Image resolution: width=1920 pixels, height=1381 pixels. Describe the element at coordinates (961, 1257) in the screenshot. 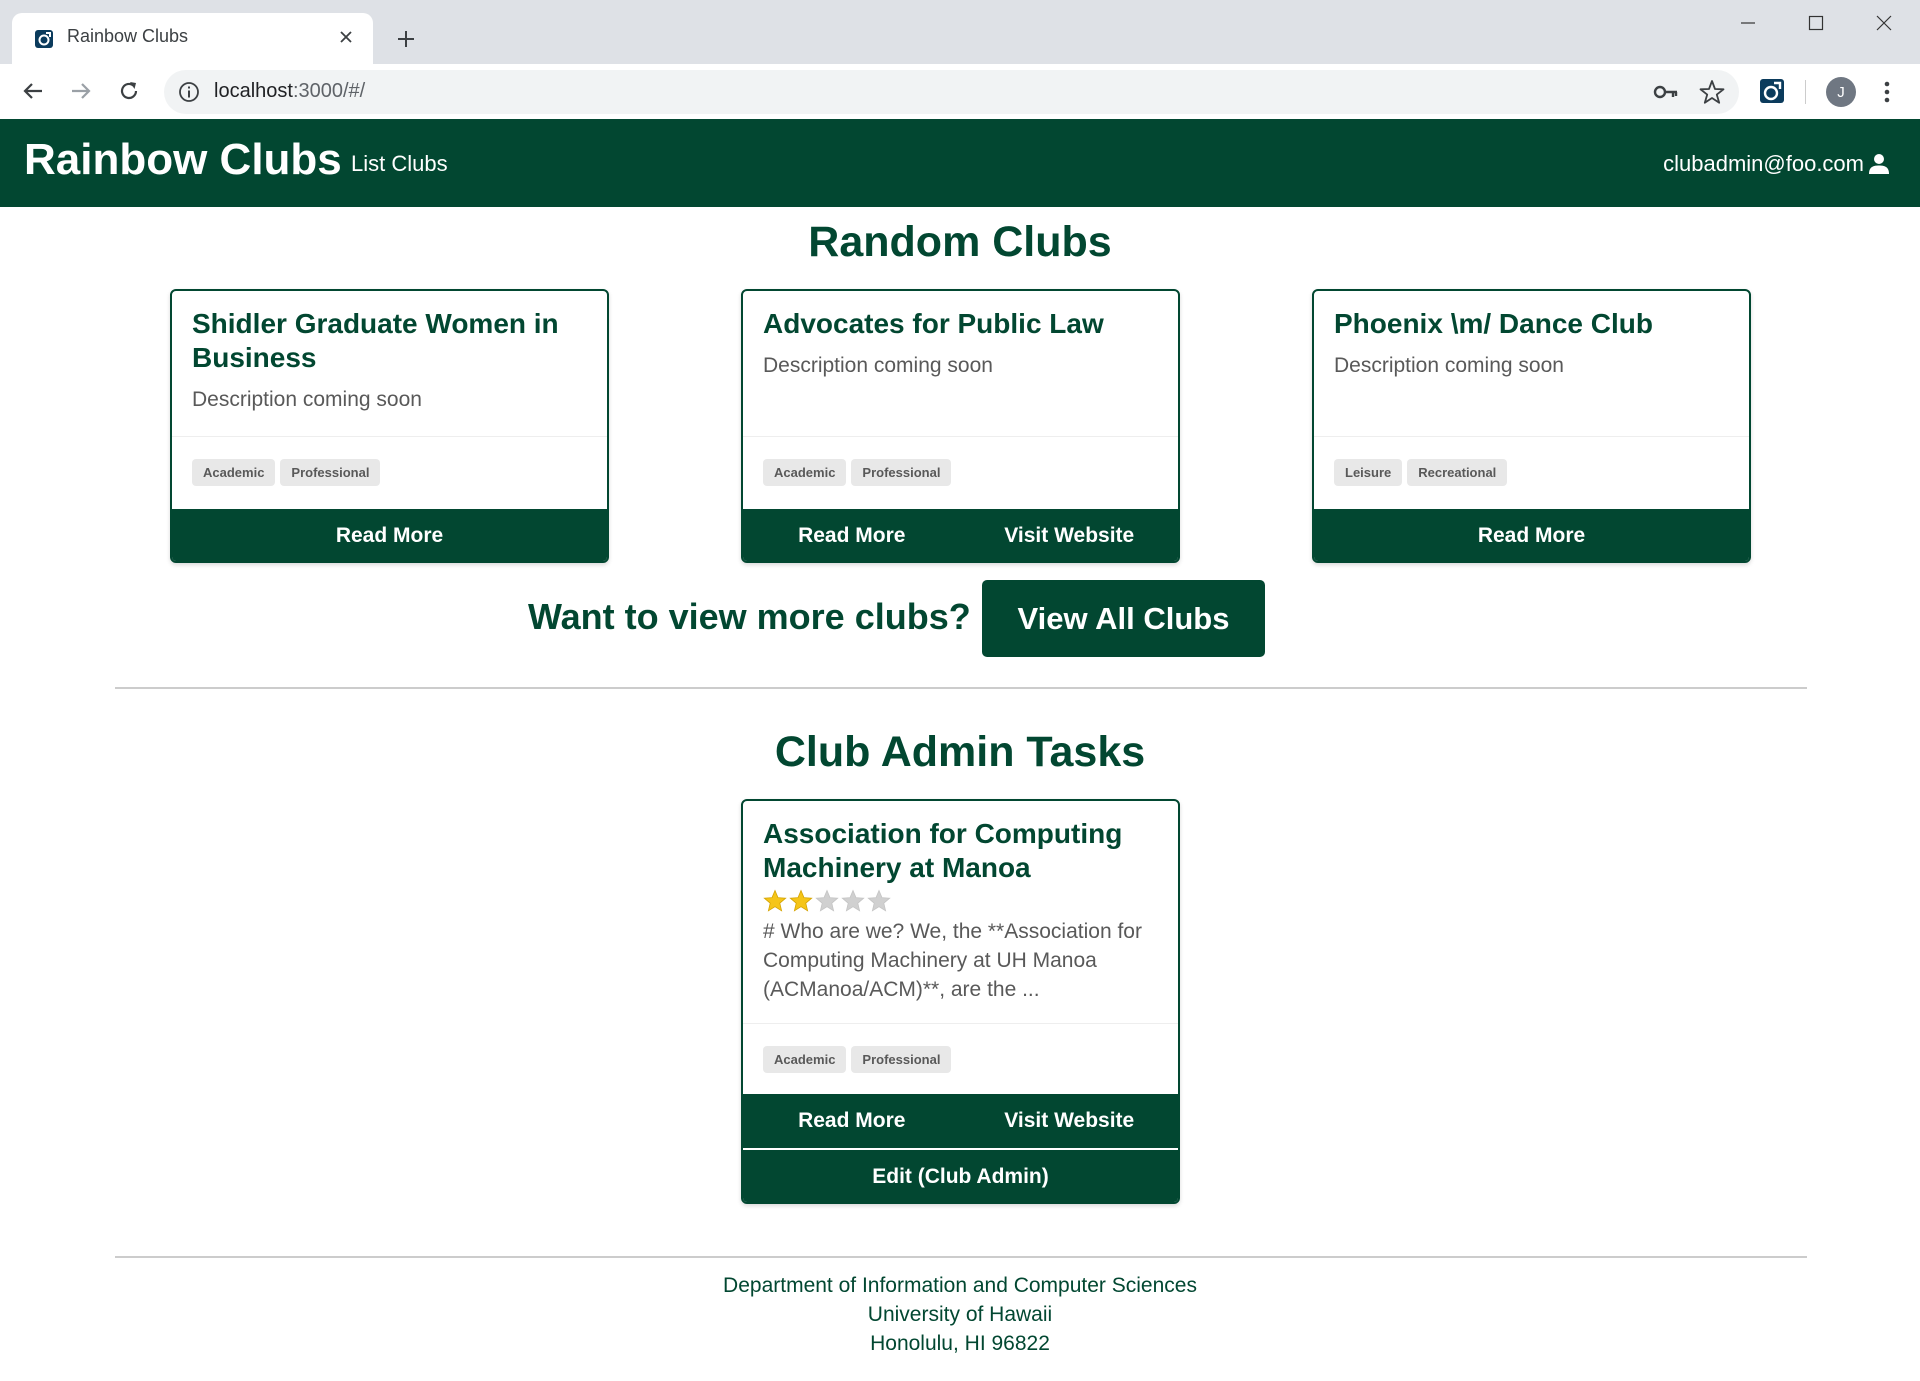

I see `footer-divider` at that location.